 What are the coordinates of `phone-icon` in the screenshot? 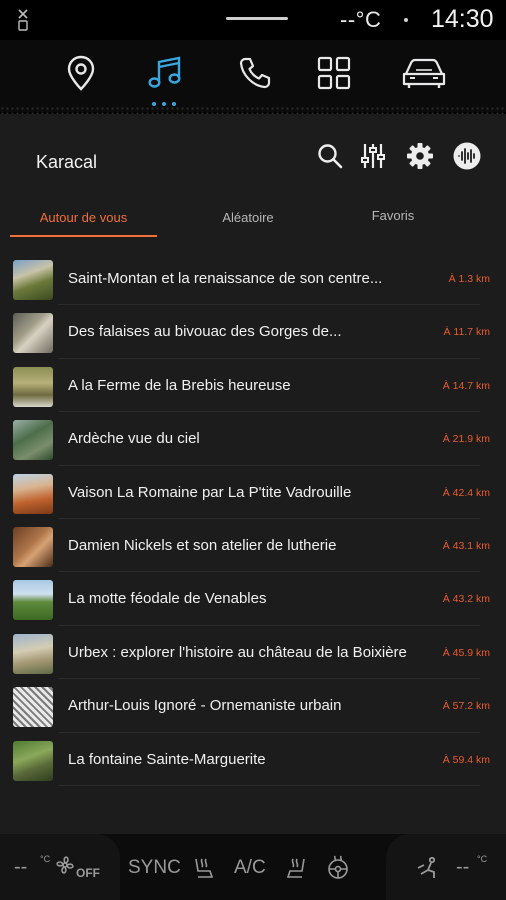 It's located at (255, 73).